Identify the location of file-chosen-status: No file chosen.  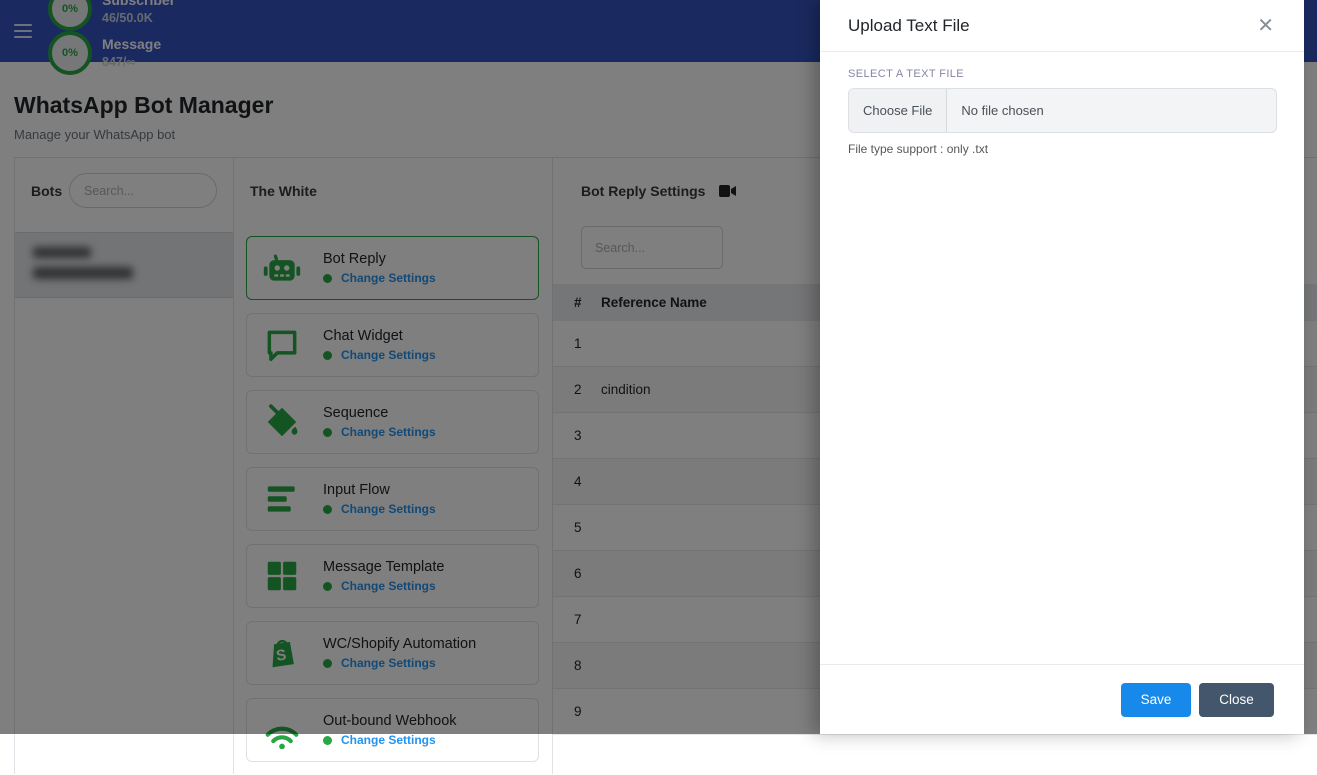
(995, 110).